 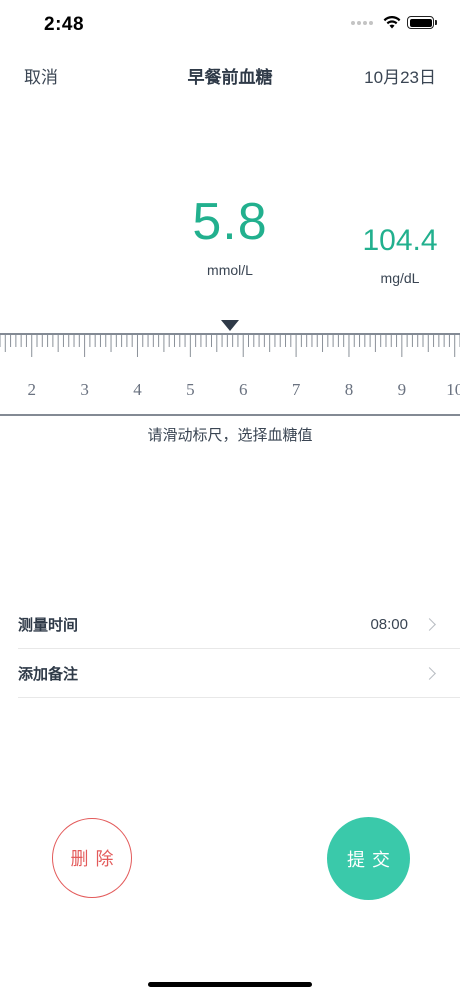 What do you see at coordinates (230, 435) in the screenshot?
I see `ruler-hint: 请滑动标尺，选择血糖值` at bounding box center [230, 435].